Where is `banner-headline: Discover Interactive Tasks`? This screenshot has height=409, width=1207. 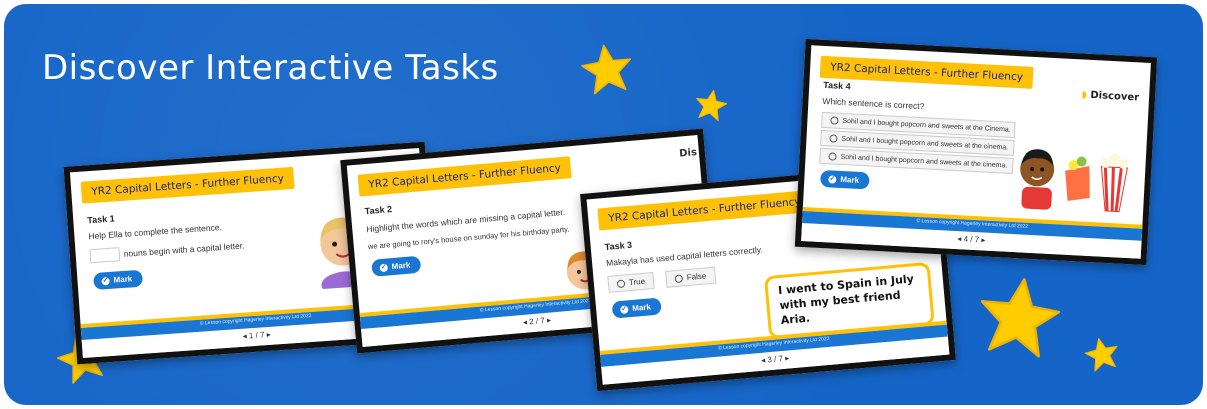
banner-headline: Discover Interactive Tasks is located at coordinates (270, 68).